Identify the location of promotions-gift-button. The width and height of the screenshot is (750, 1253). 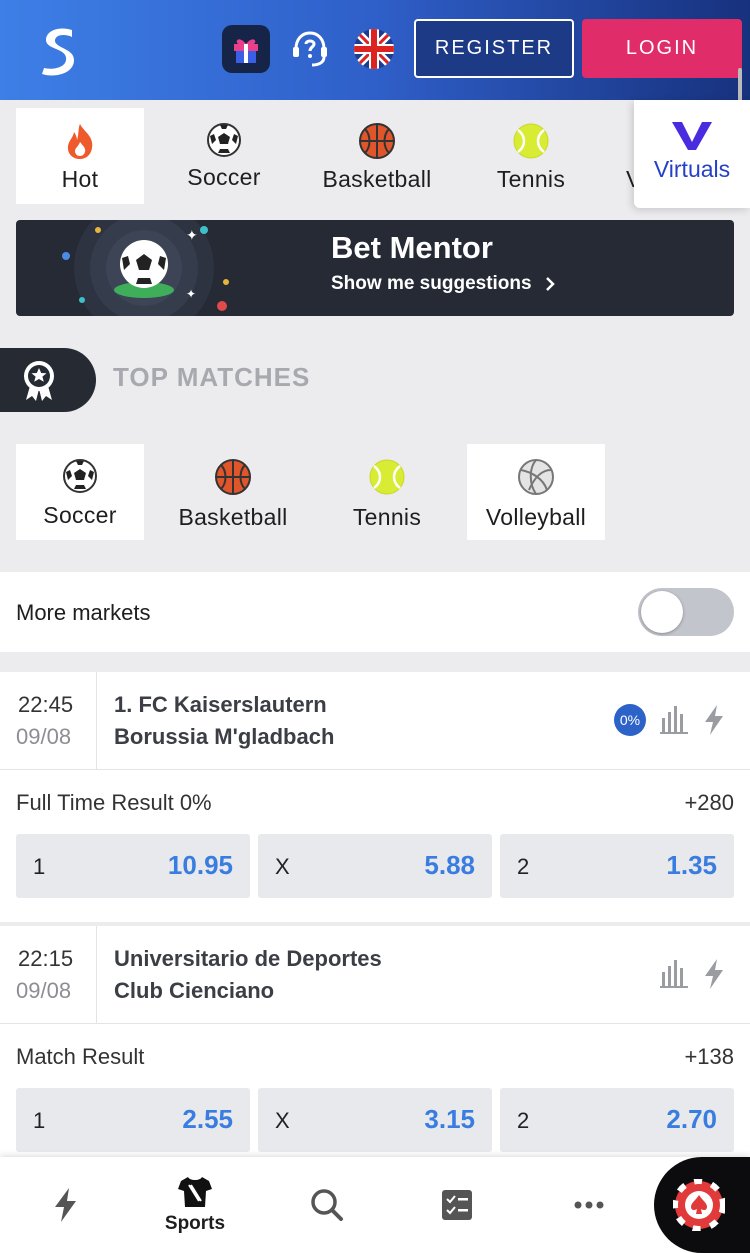
(246, 49).